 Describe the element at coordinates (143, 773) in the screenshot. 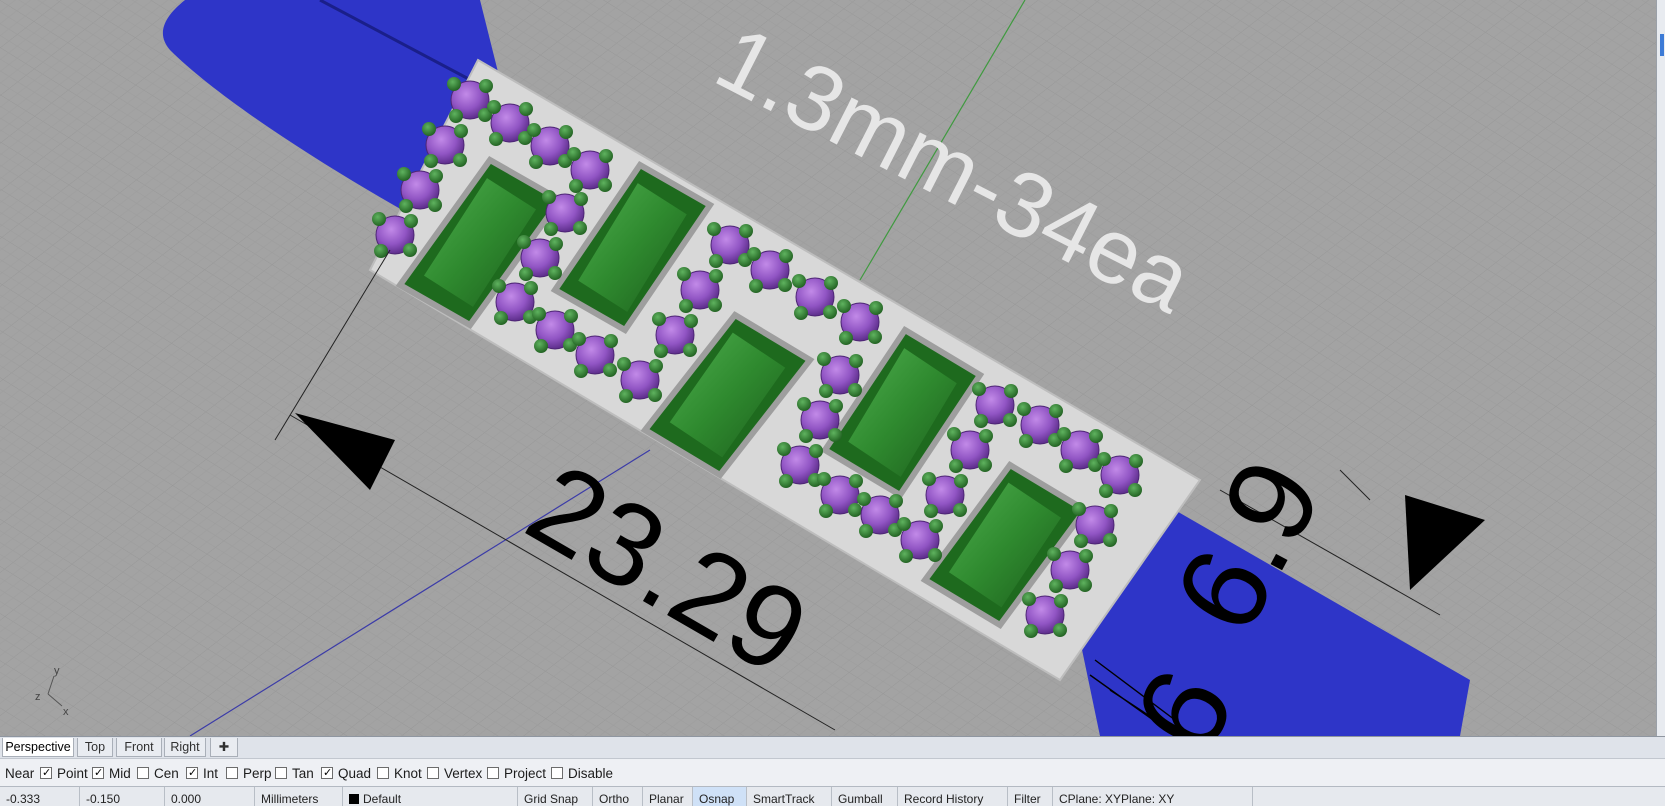

I see `osnap-cen-checkbox` at that location.